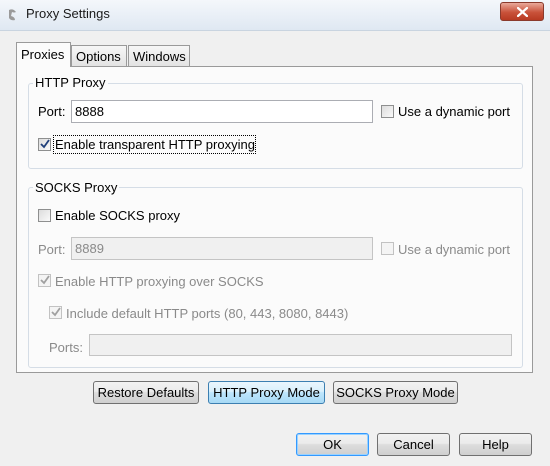 The width and height of the screenshot is (550, 466). I want to click on http-over-socks-checkbox, so click(44, 280).